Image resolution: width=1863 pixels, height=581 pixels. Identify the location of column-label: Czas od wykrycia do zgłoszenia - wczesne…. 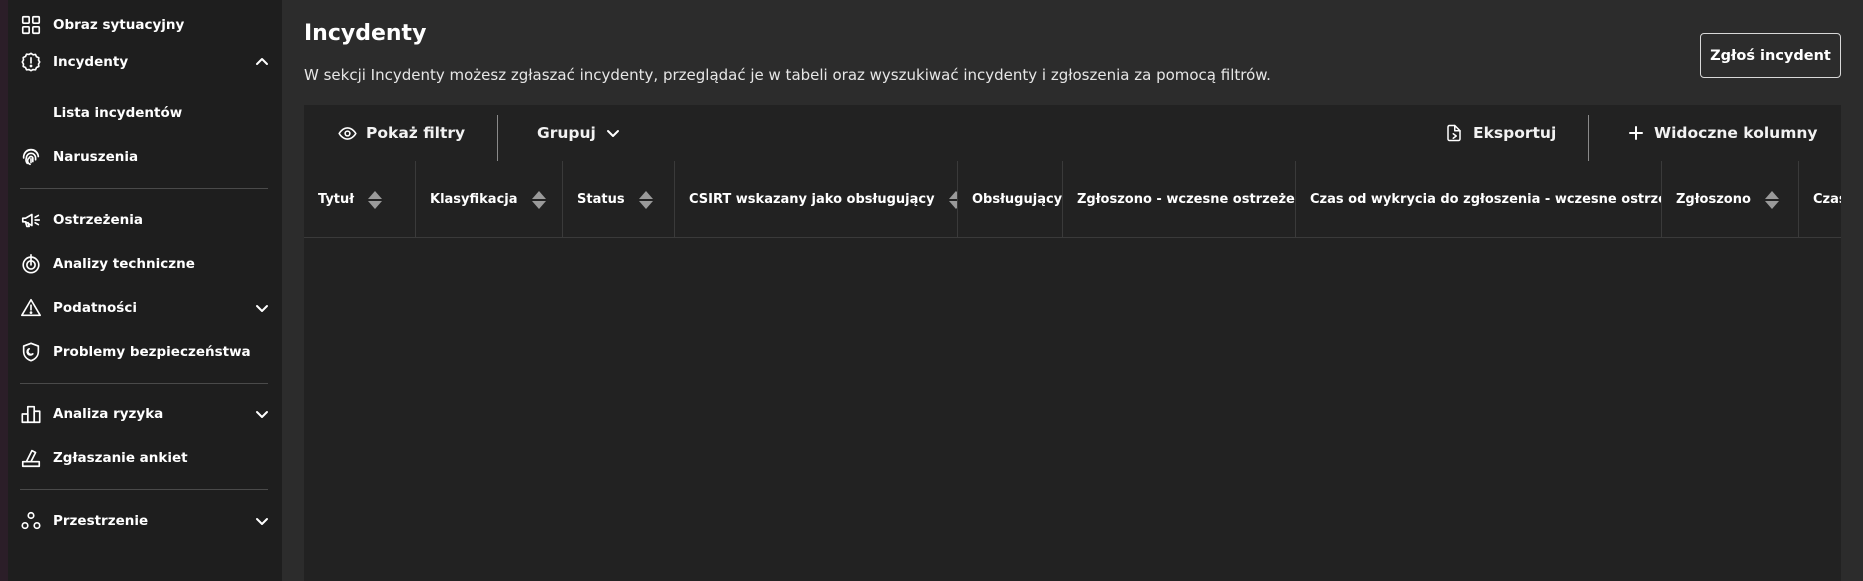
(1485, 199).